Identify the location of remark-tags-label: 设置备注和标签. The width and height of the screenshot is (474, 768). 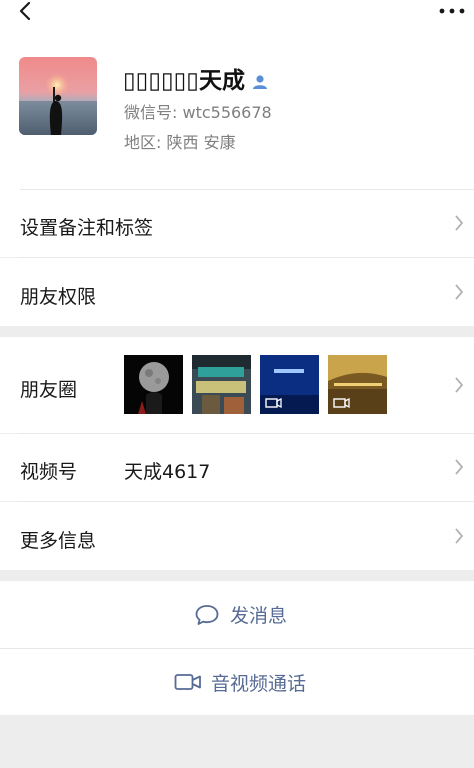
(87, 228).